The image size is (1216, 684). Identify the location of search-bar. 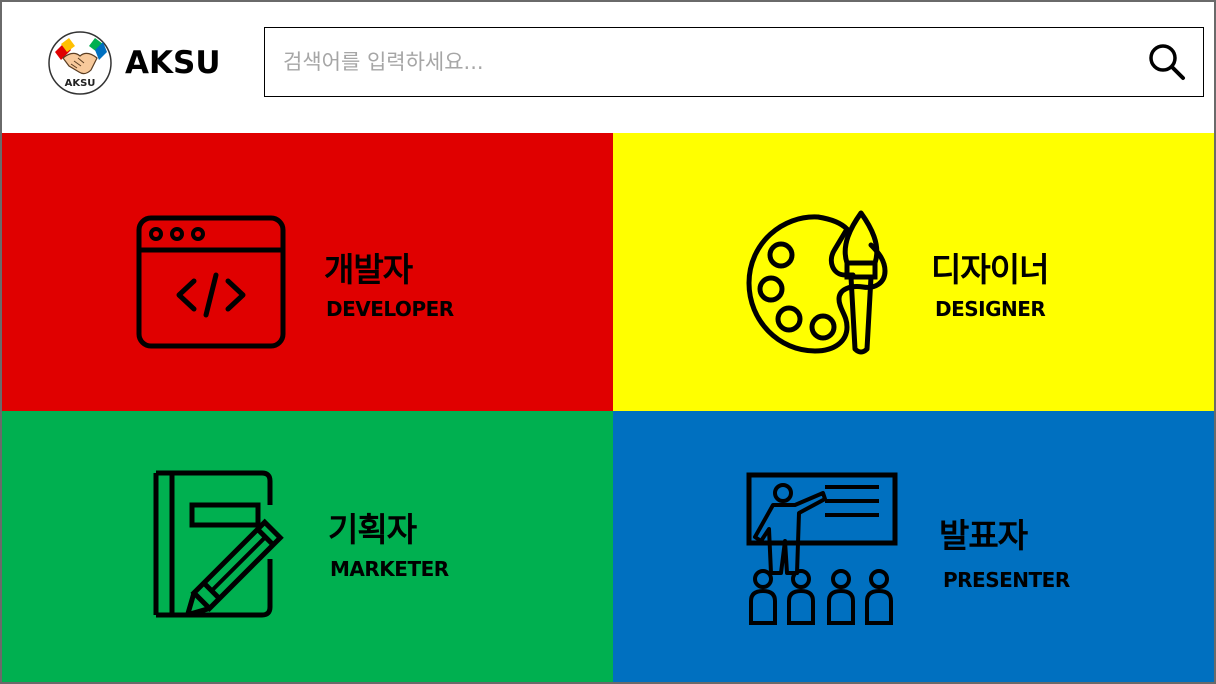
(734, 62).